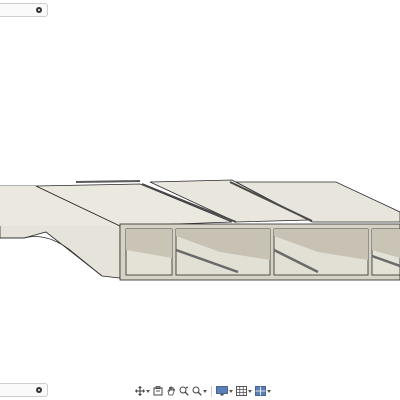  Describe the element at coordinates (211, 391) in the screenshot. I see `toolbar-separator` at that location.